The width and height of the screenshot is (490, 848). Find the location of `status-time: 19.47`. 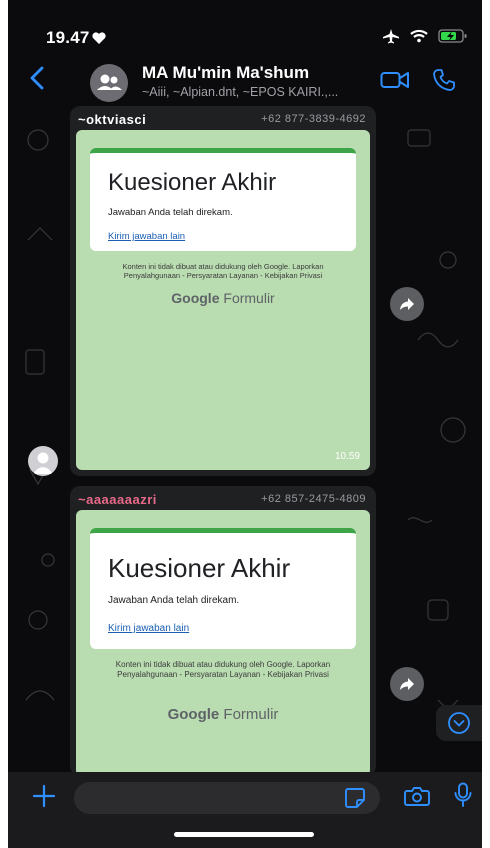

status-time: 19.47 is located at coordinates (68, 37).